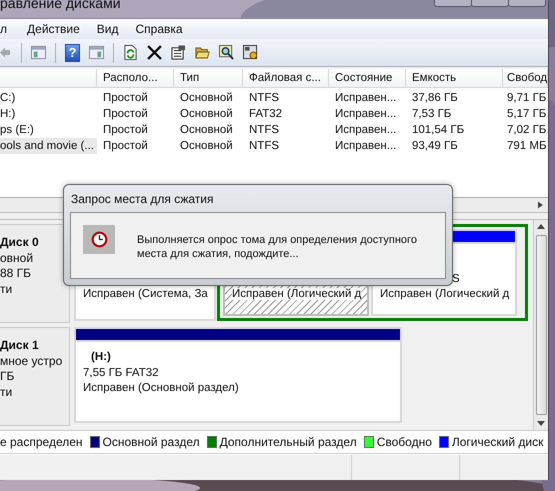  I want to click on legend-label: Основной раздел, so click(151, 442).